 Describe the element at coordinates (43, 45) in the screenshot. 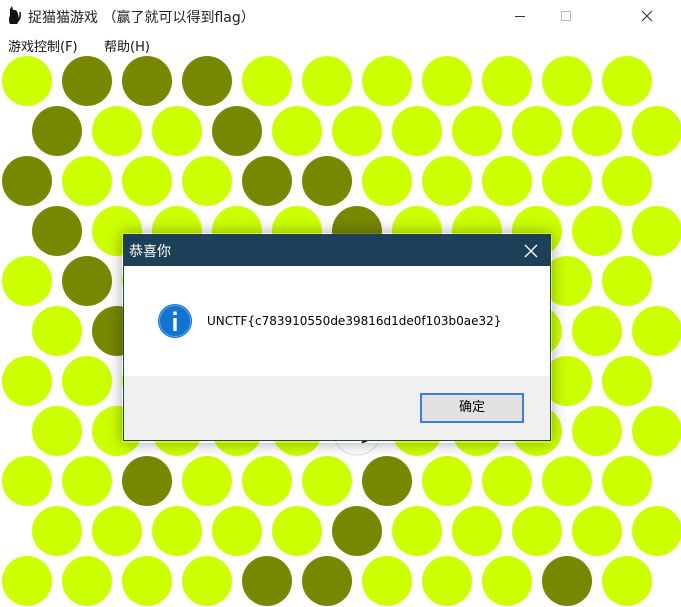

I see `menu-game-control: 游戏控制(F)` at that location.